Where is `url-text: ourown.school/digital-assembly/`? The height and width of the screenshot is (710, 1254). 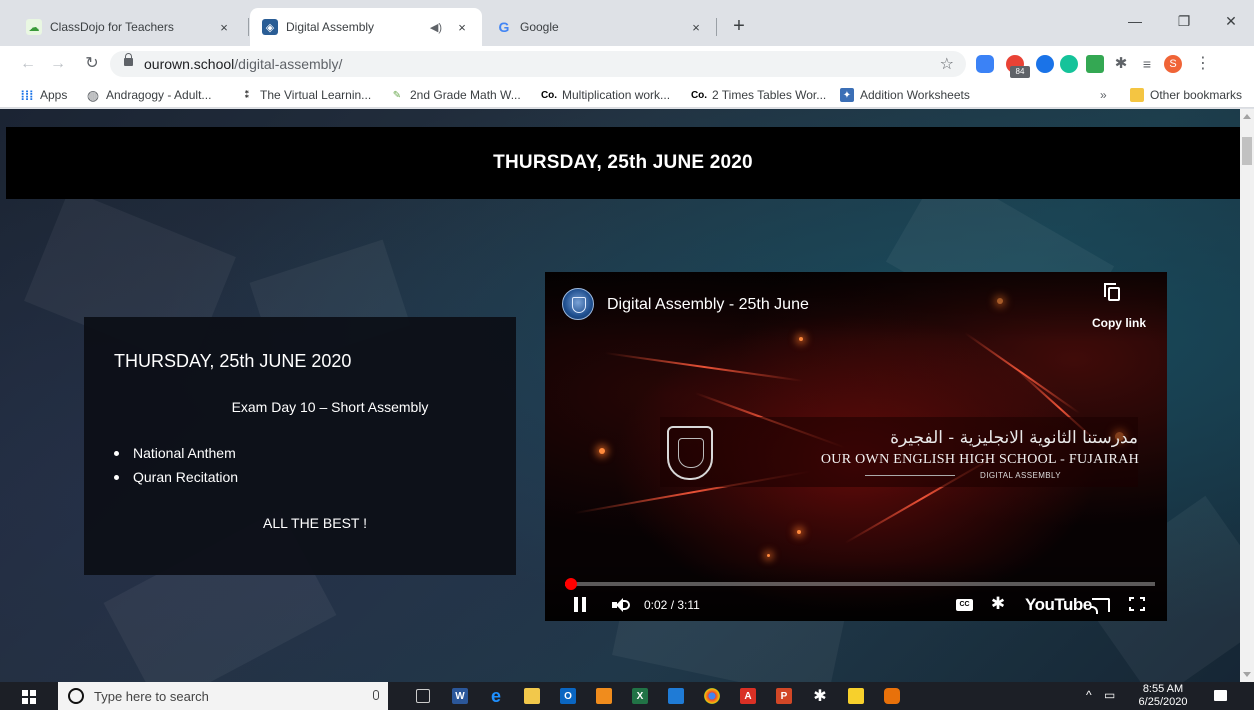
url-text: ourown.school/digital-assembly/ is located at coordinates (243, 64).